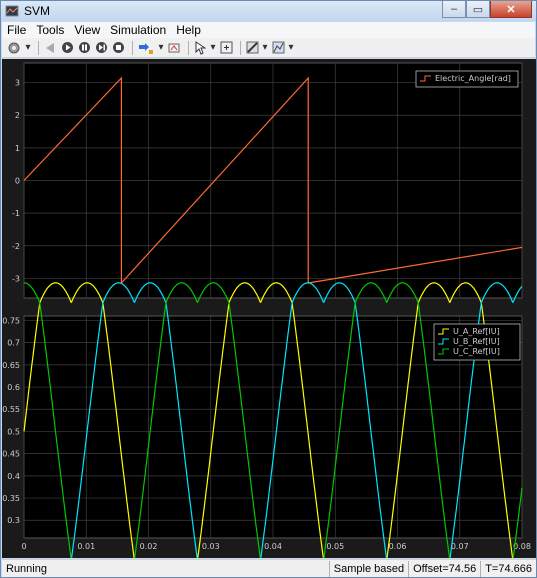 This screenshot has height=578, width=537. Describe the element at coordinates (200, 48) in the screenshot. I see `cursor-icon` at that location.